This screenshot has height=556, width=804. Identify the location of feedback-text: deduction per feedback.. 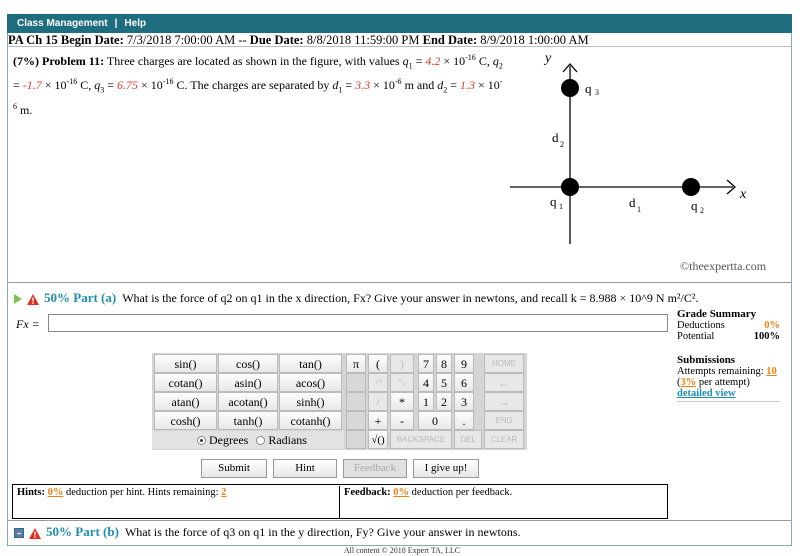
(462, 492).